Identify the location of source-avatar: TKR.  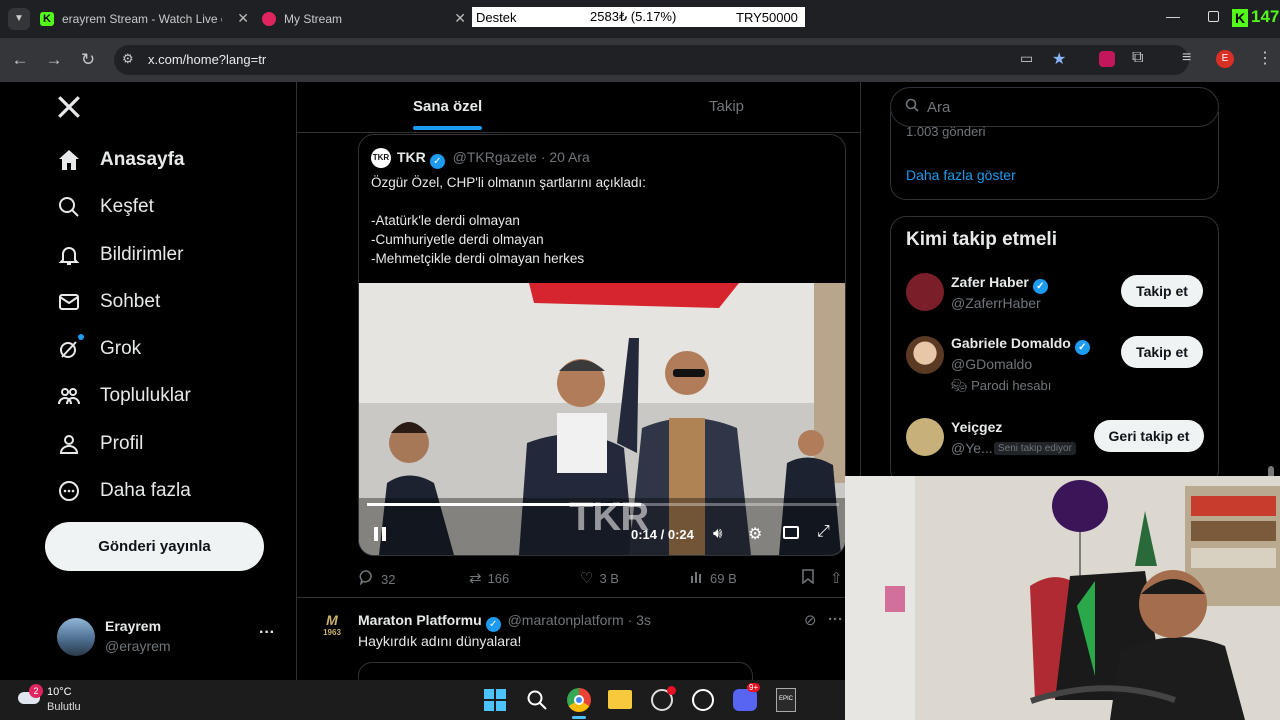
(381, 158).